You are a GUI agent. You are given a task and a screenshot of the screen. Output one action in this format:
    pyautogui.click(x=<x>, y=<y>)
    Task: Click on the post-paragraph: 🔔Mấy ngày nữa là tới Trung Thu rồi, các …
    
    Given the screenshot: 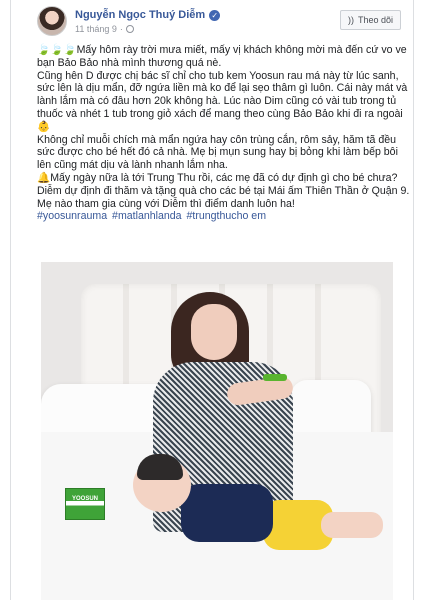 What is the action you would take?
    pyautogui.click(x=223, y=190)
    